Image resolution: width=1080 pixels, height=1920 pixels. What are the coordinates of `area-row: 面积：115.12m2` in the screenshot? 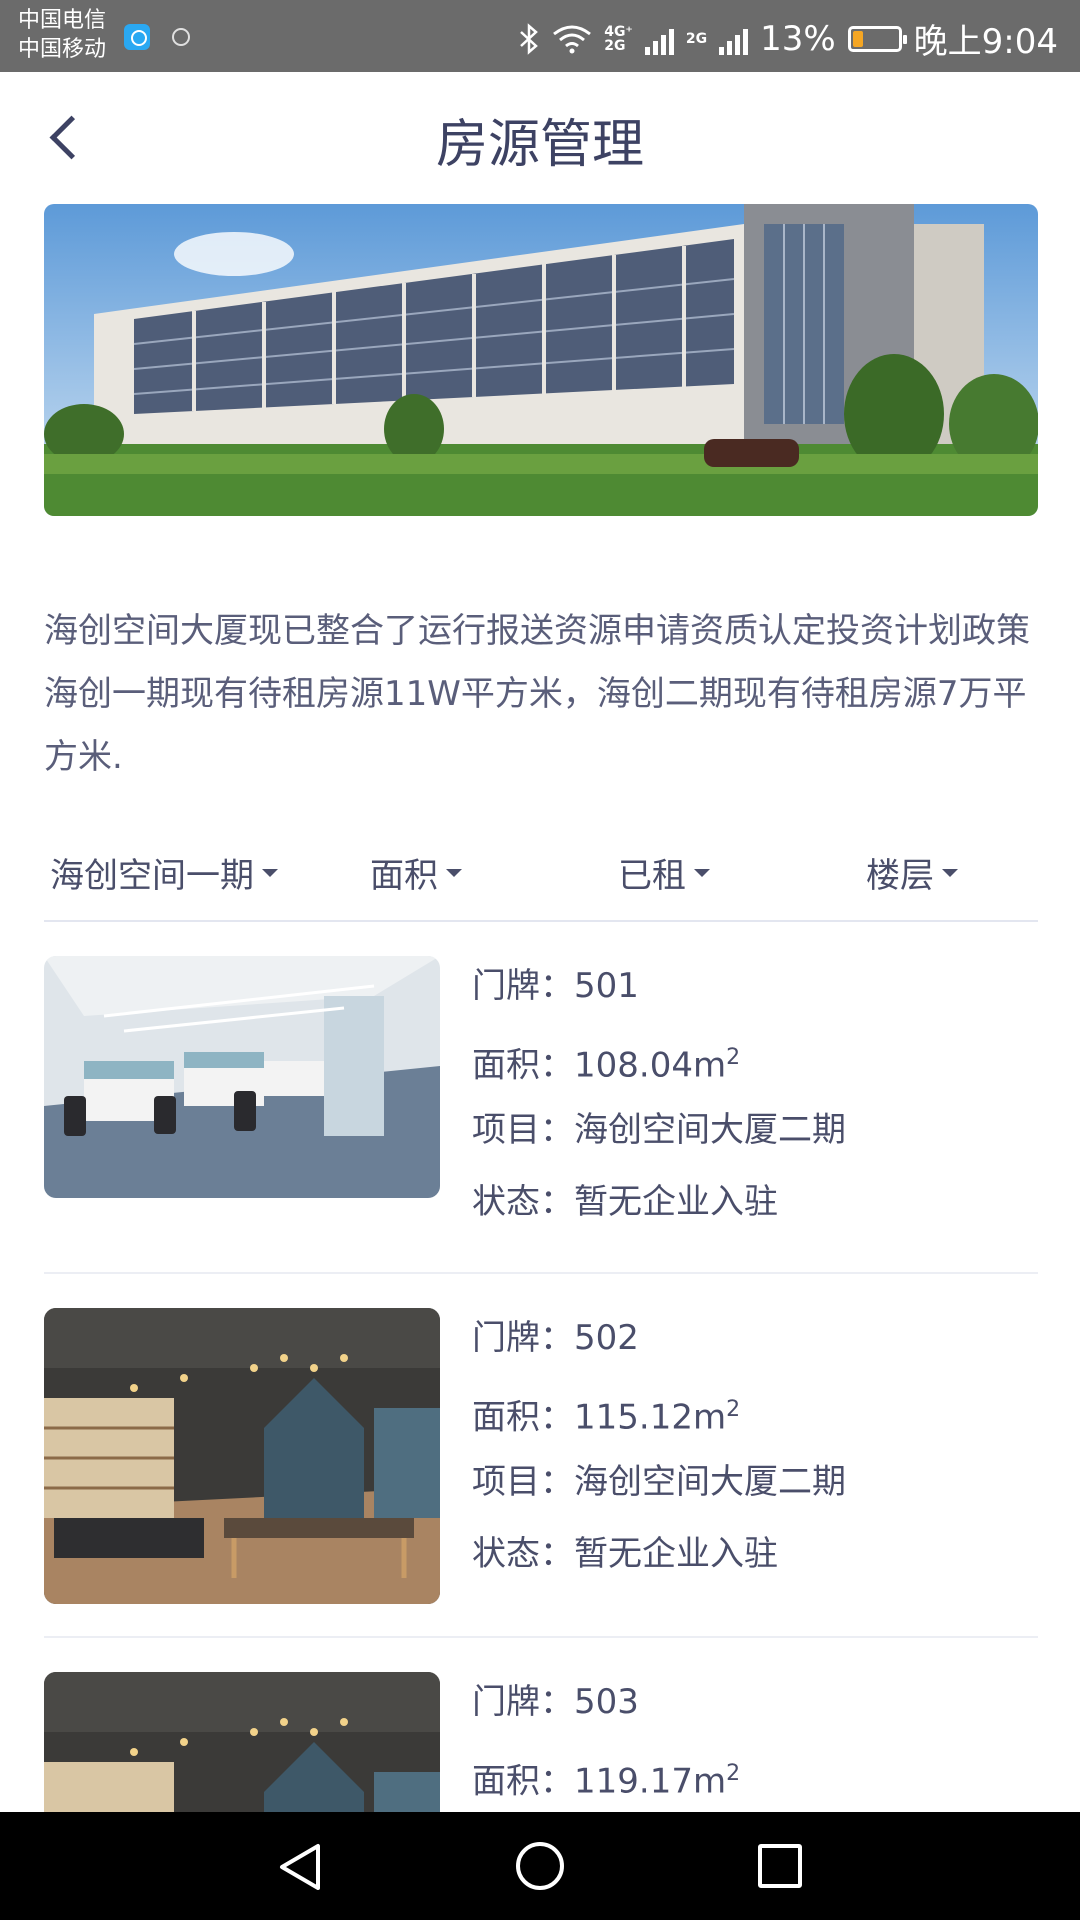 It's located at (606, 1417).